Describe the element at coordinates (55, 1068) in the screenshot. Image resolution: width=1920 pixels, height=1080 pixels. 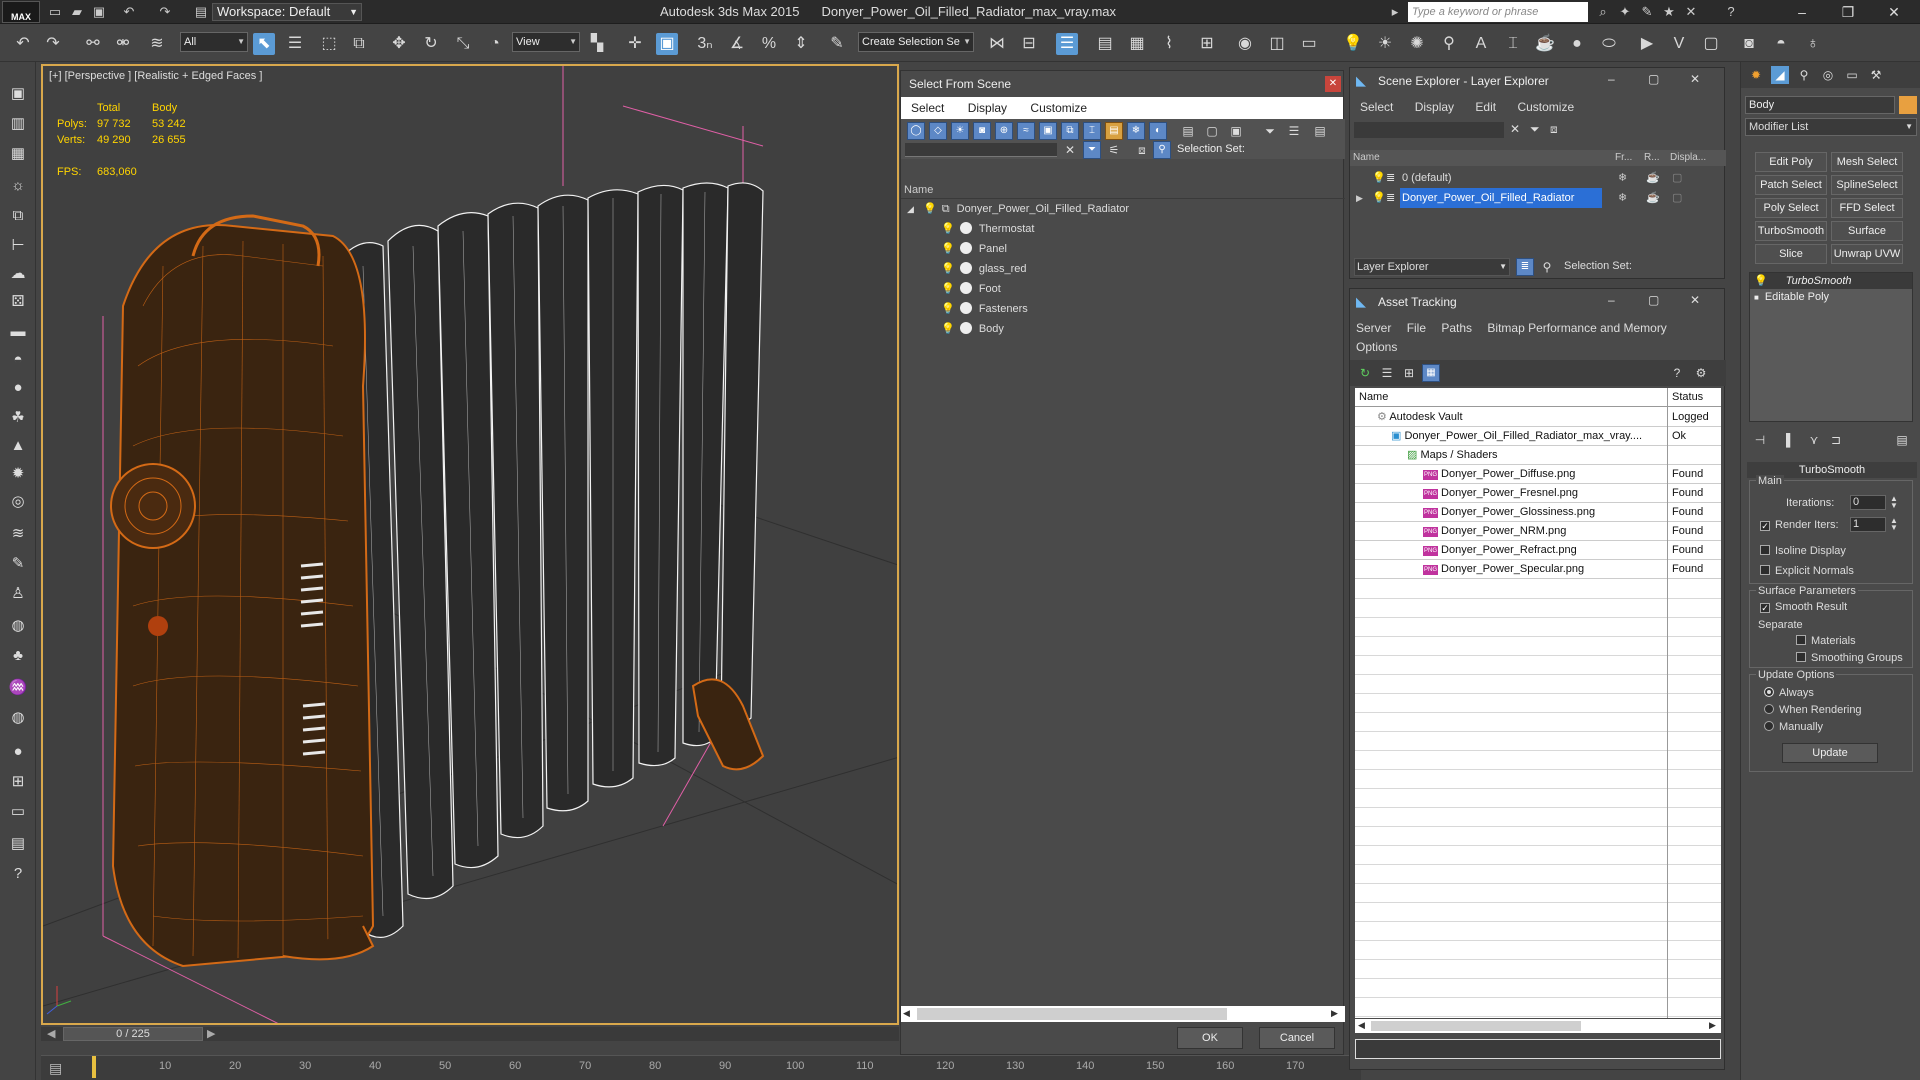
I see `mini-curve-editor-icon: ▤` at that location.